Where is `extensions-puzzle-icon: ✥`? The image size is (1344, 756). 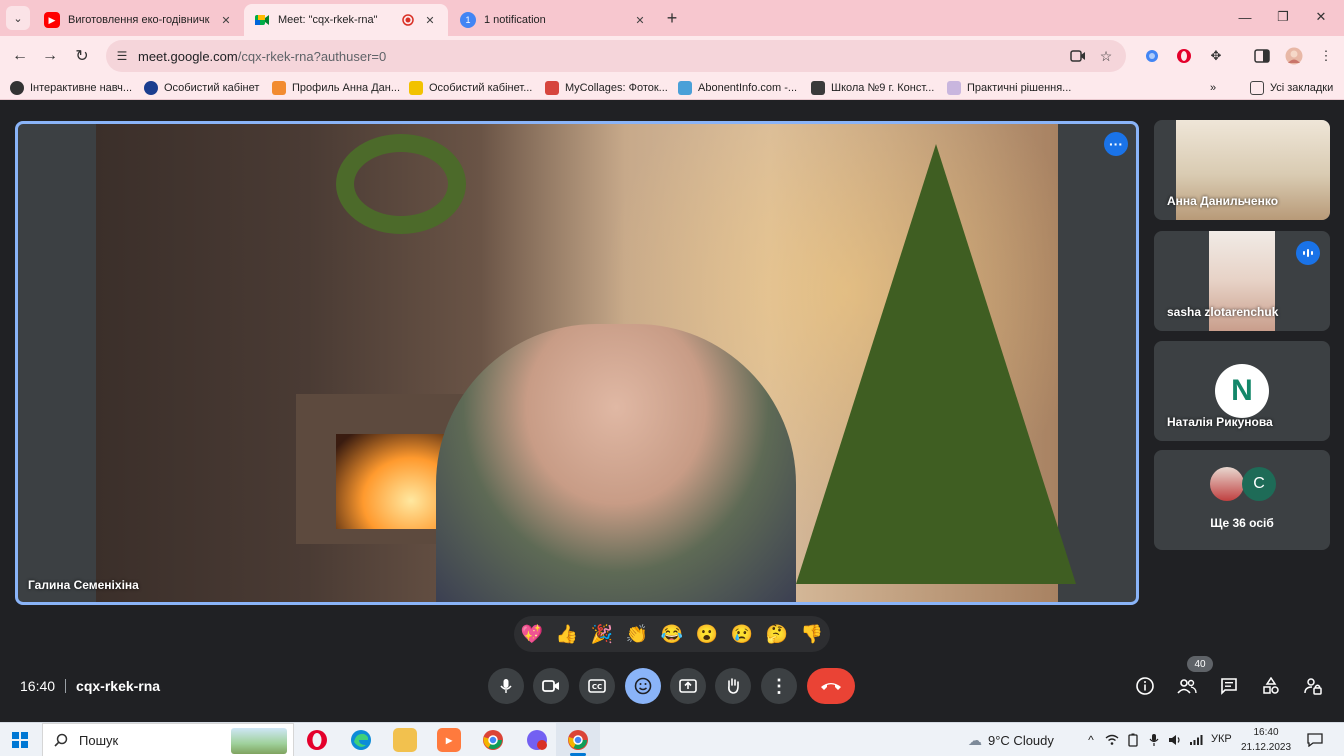 extensions-puzzle-icon: ✥ is located at coordinates (1216, 56).